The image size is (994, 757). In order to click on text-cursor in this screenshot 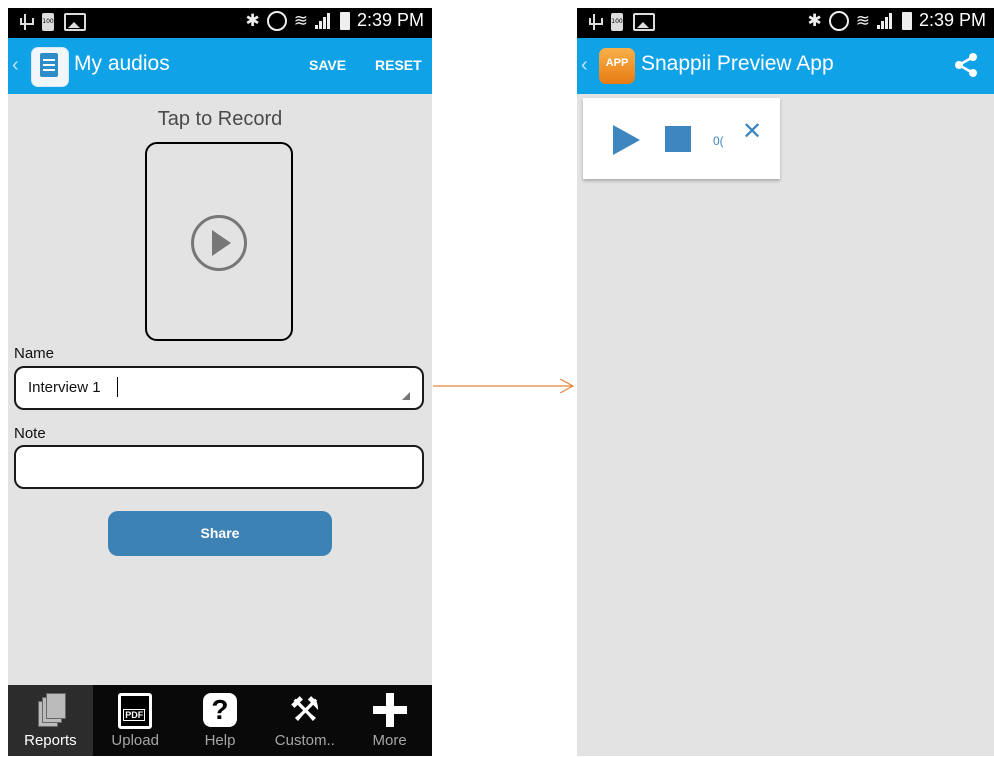, I will do `click(117, 387)`.